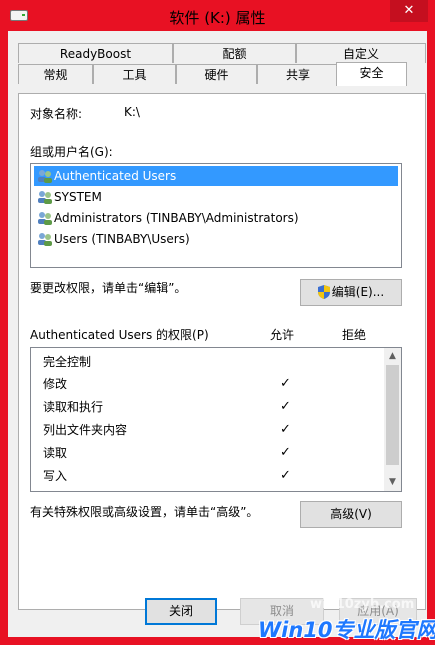 The image size is (435, 645). Describe the element at coordinates (217, 18) in the screenshot. I see `window-title: 软件 (K:) 属性` at that location.